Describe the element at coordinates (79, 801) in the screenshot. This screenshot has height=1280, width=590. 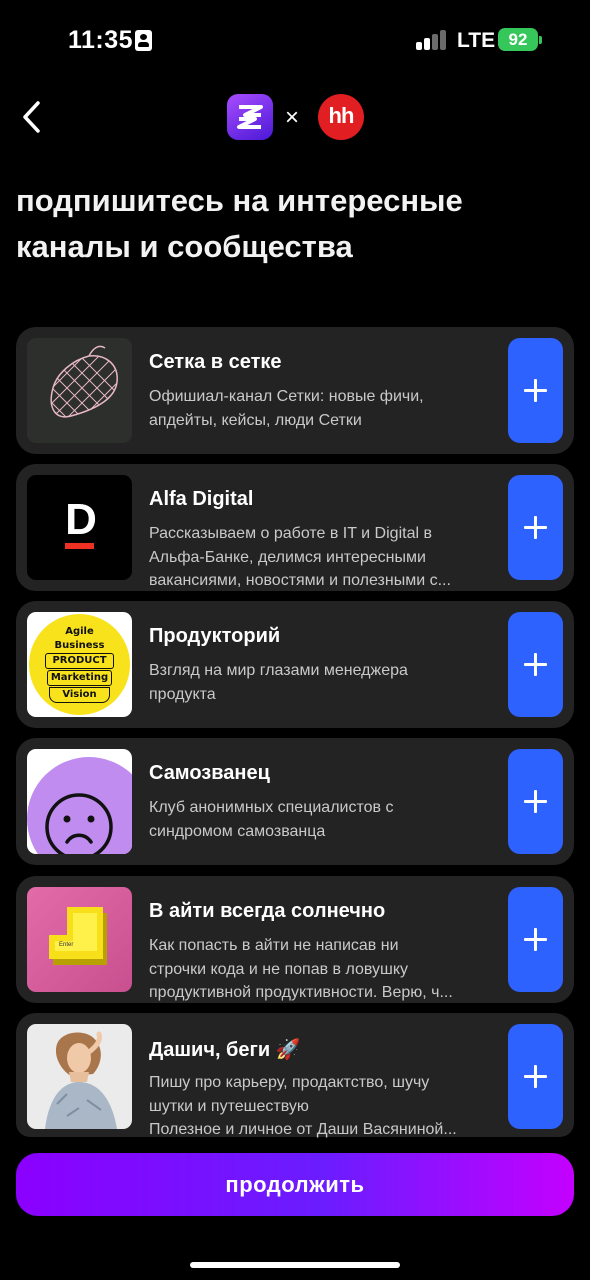
I see `channel-thumb-sad-face` at that location.